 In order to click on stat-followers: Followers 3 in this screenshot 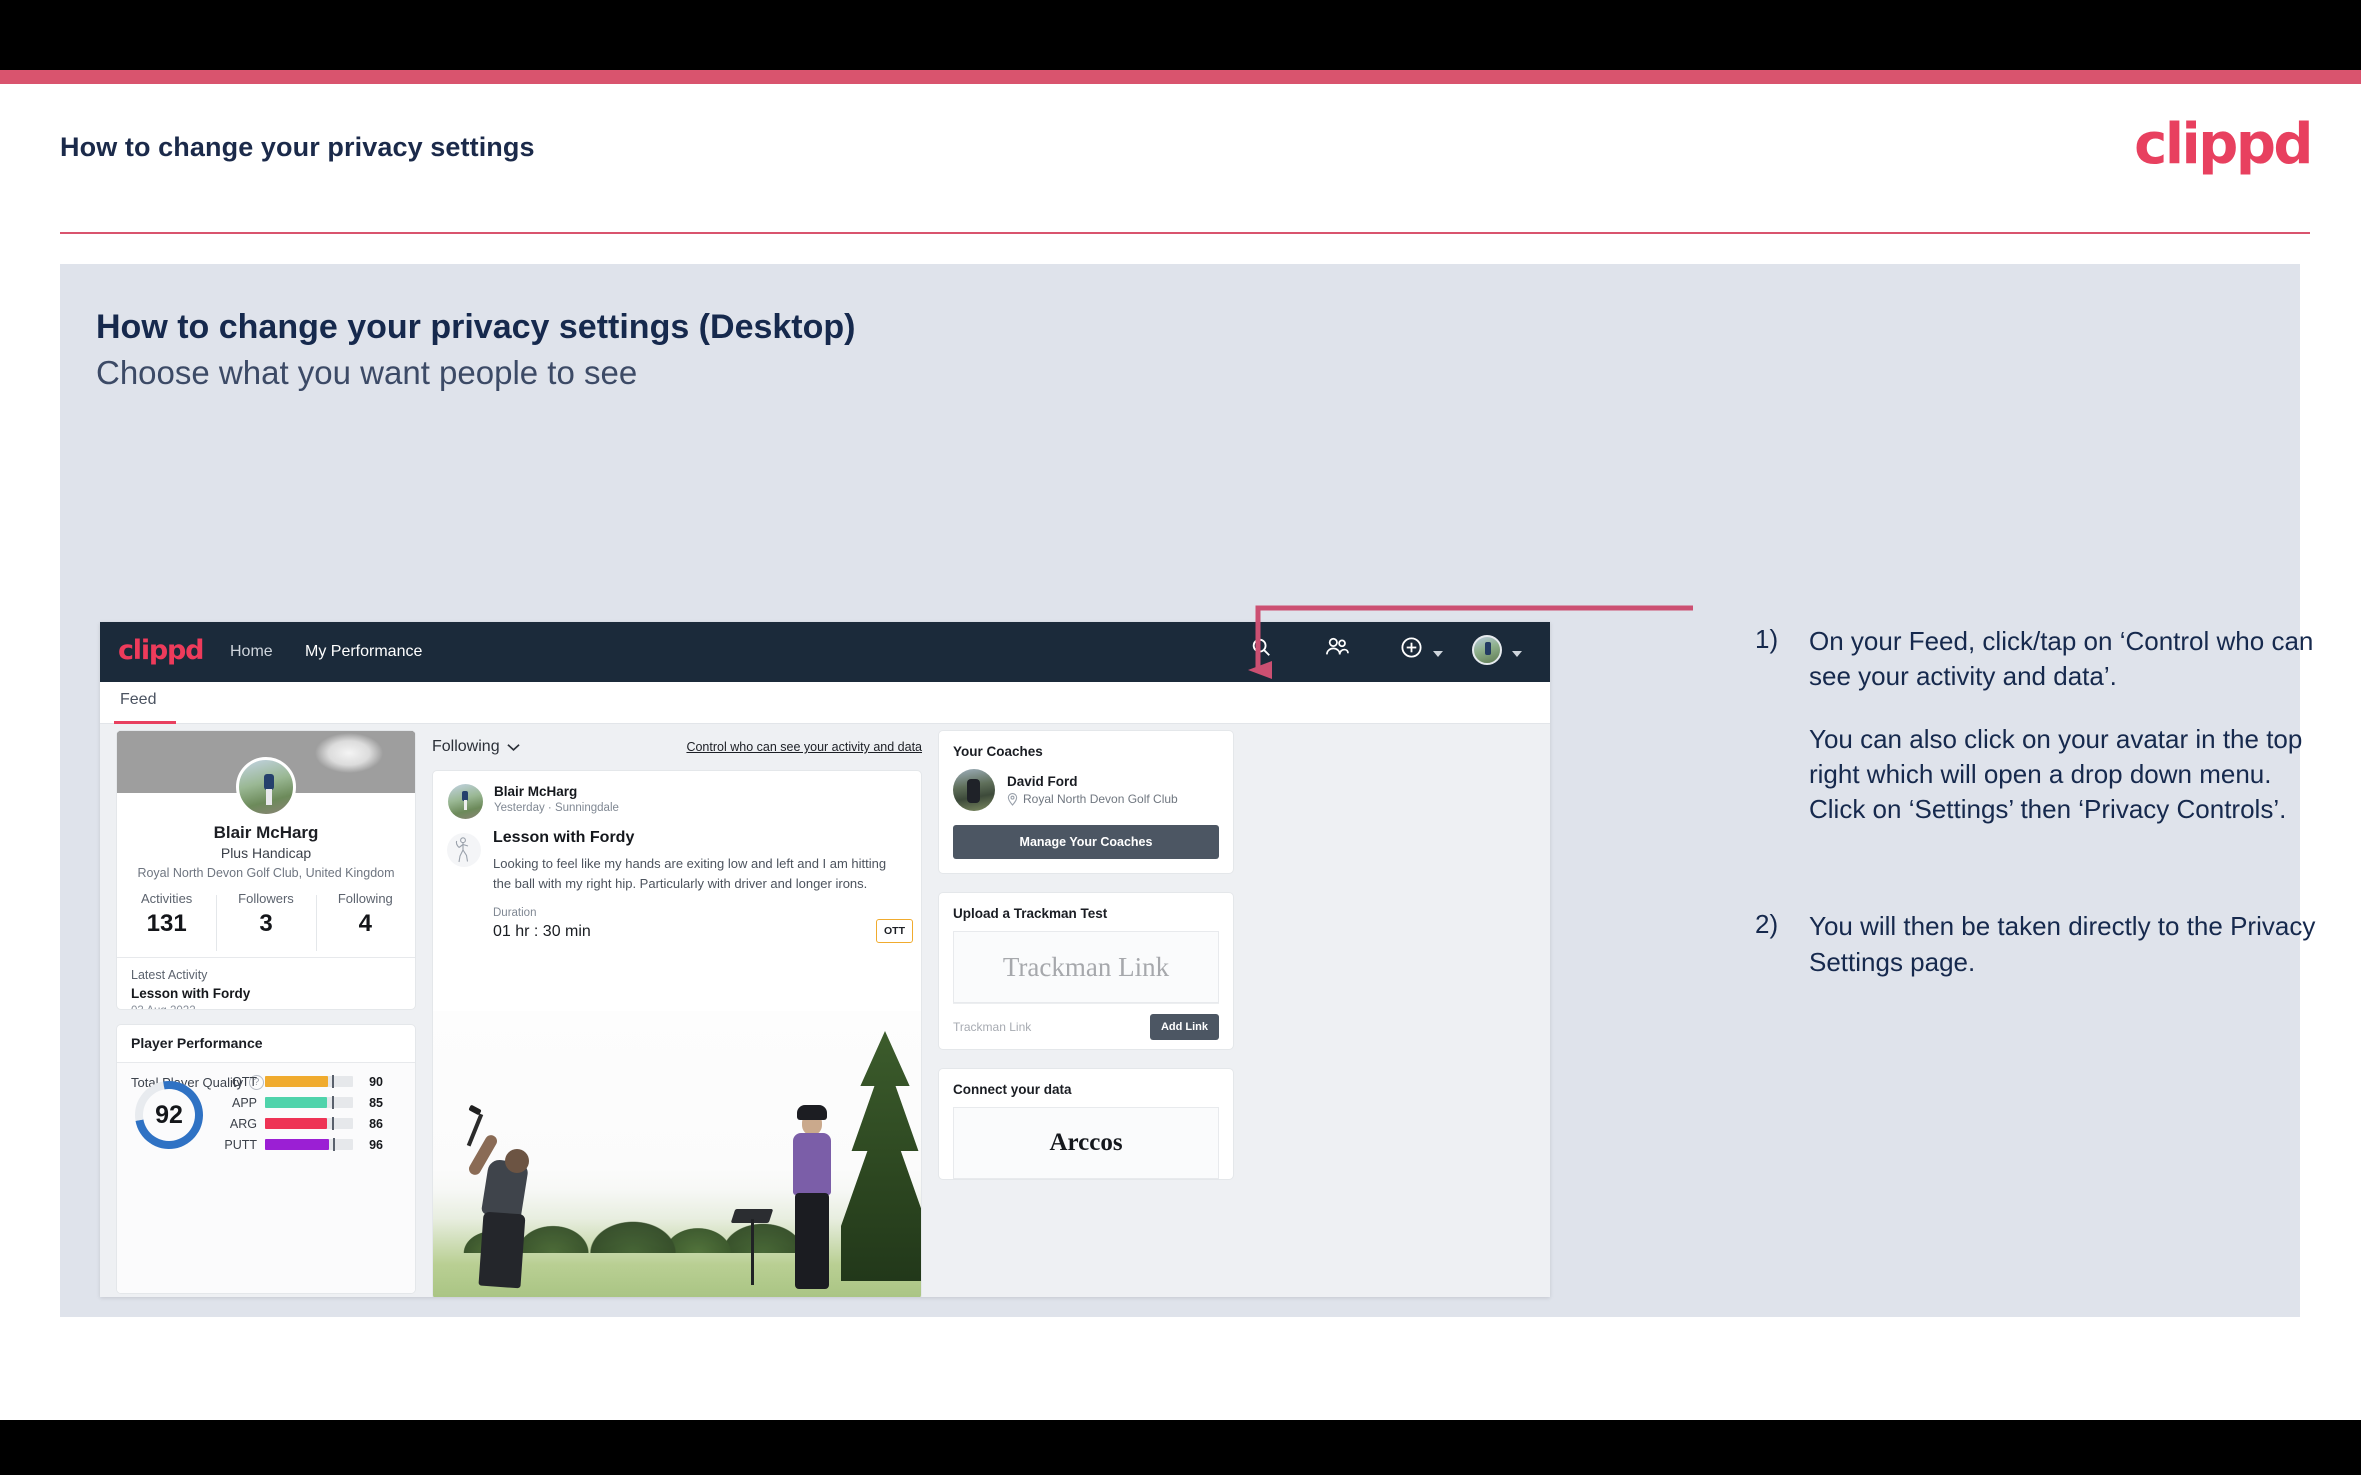, I will do `click(265, 923)`.